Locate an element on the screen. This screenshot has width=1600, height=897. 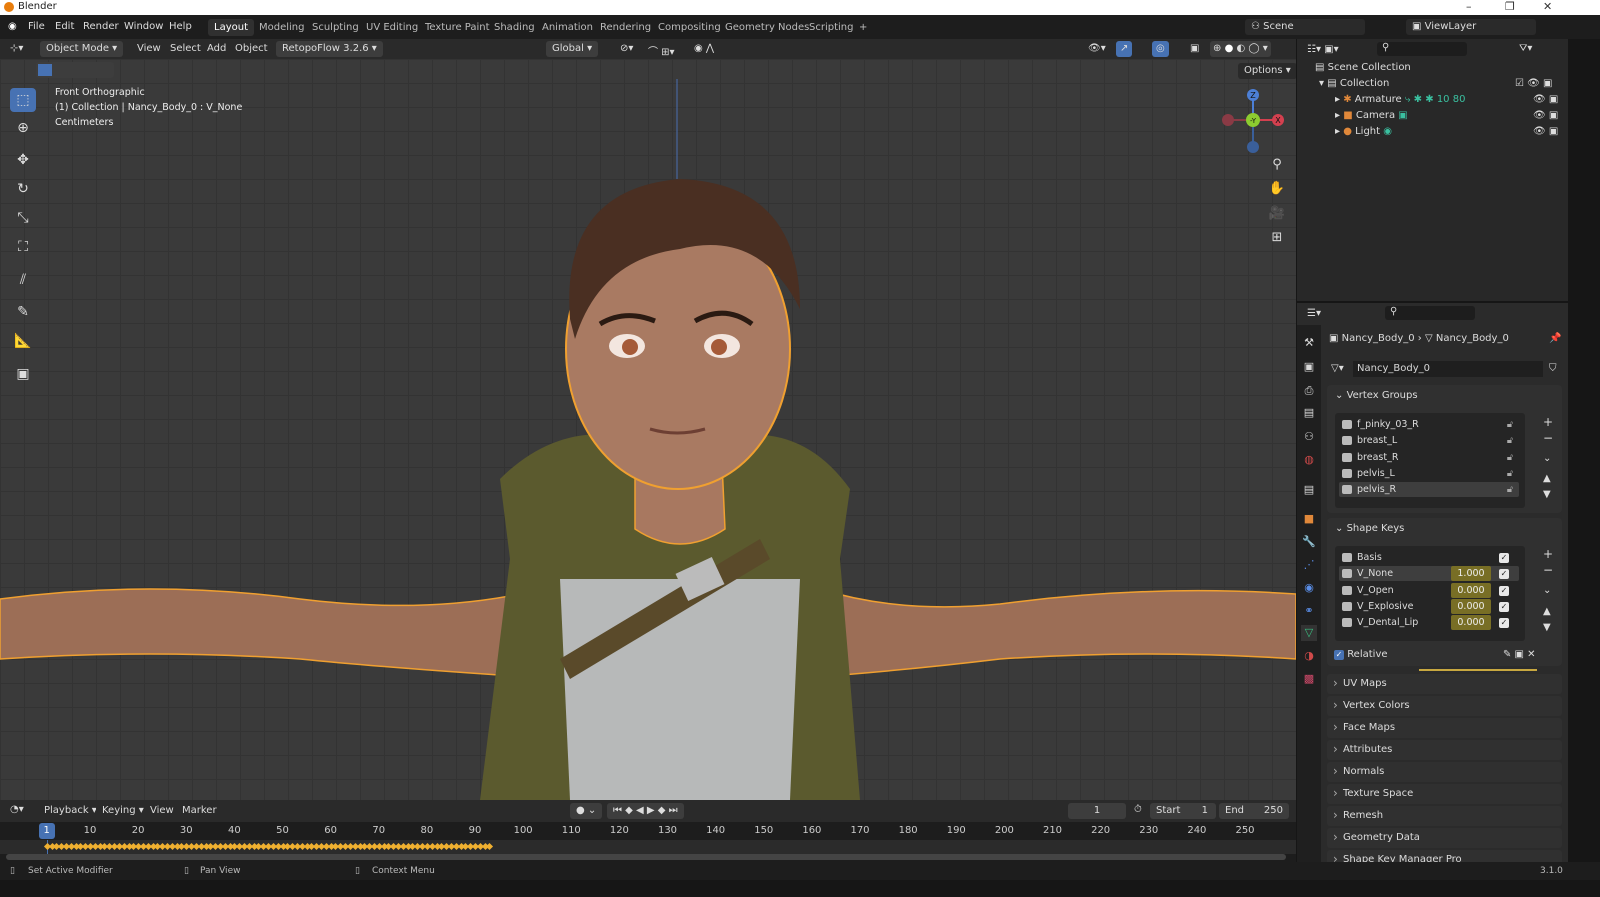
properties-search-input: ⚲ is located at coordinates (1430, 313).